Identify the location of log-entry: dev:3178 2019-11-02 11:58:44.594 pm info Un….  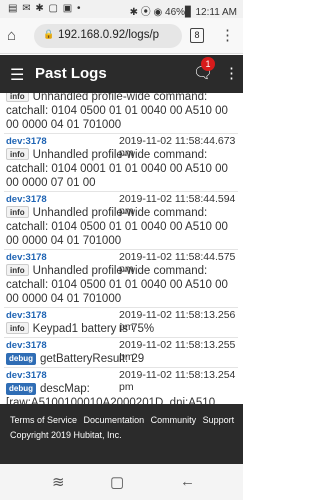
(121, 220).